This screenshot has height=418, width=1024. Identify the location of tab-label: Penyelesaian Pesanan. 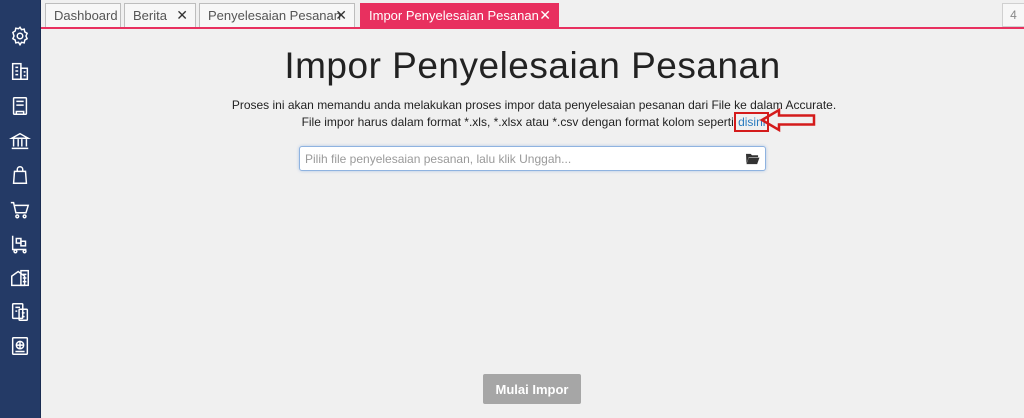
(274, 15).